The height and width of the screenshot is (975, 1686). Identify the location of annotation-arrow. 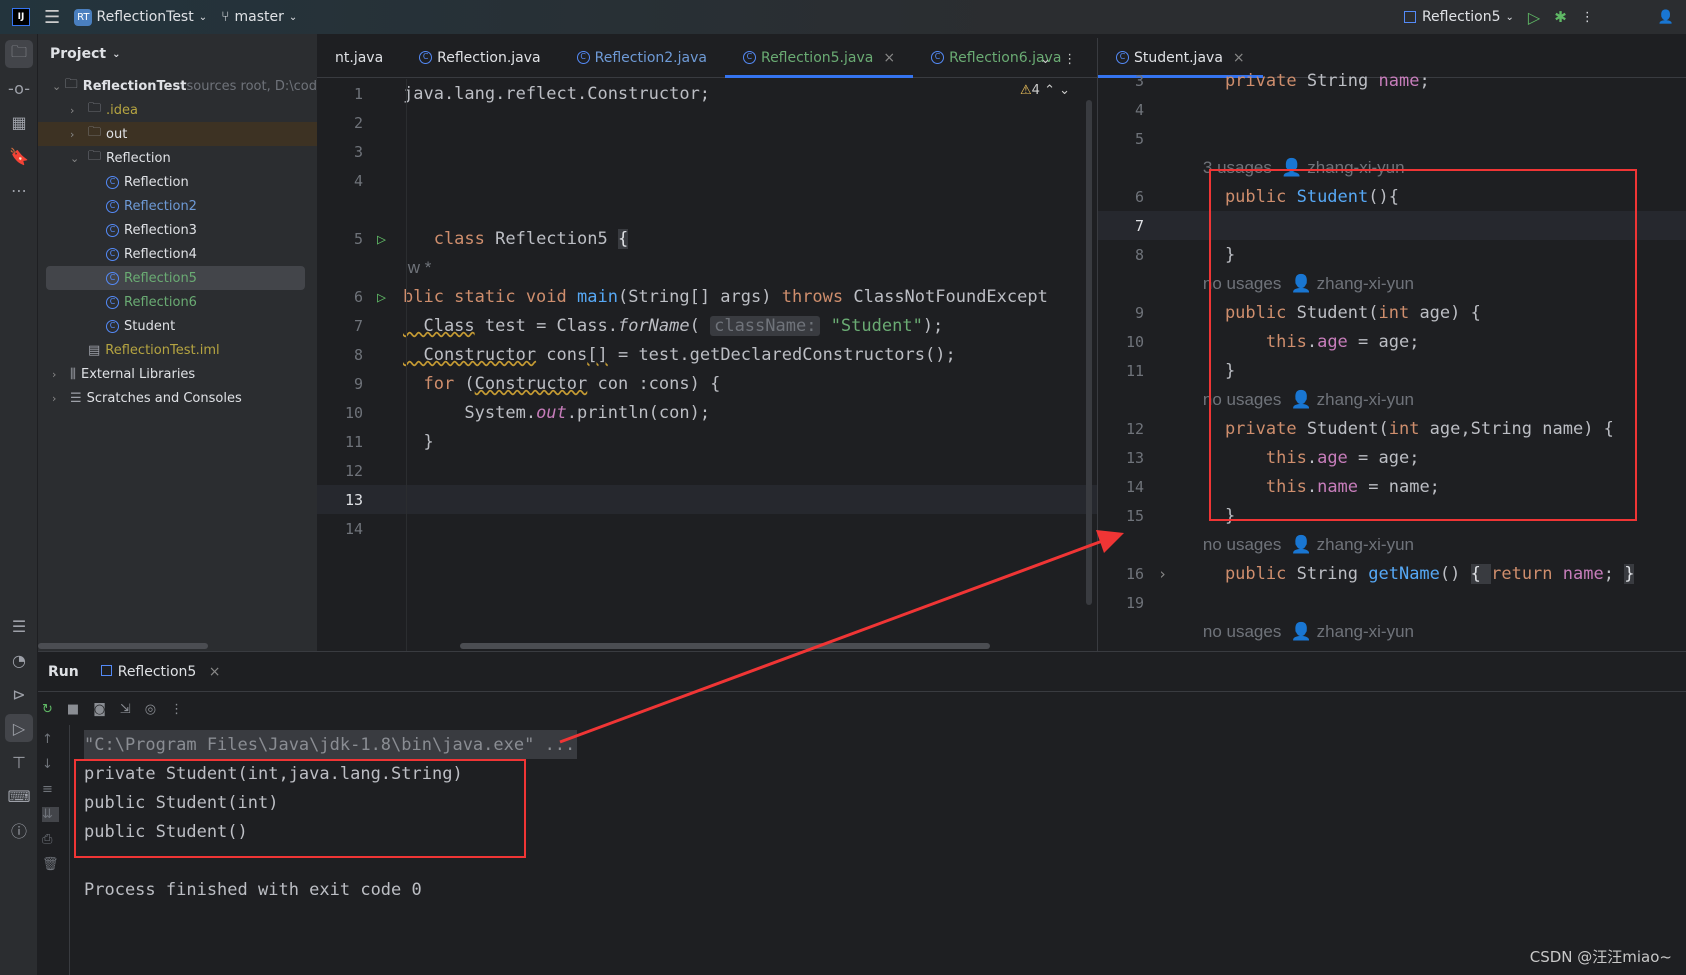
(841, 637).